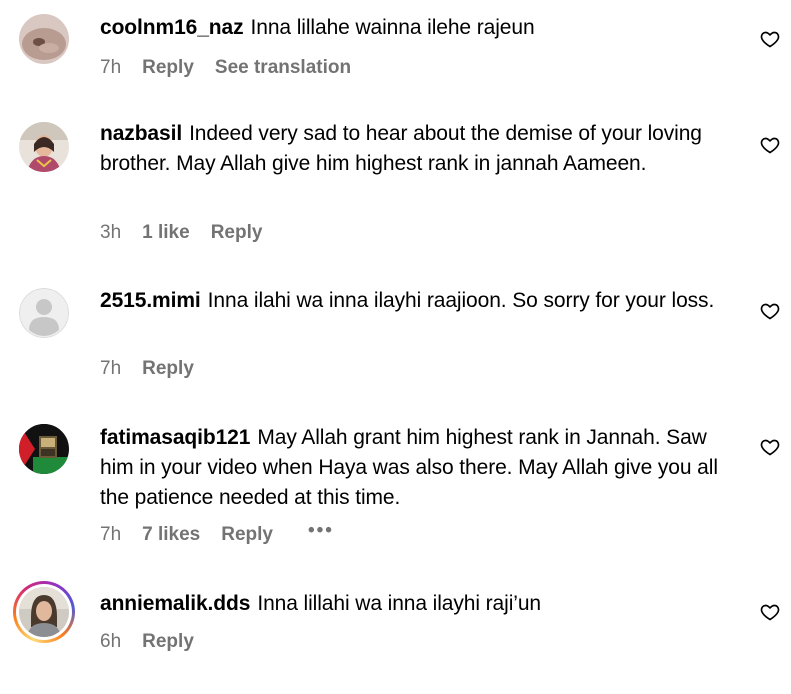  What do you see at coordinates (44, 313) in the screenshot?
I see `default-avatar-icon` at bounding box center [44, 313].